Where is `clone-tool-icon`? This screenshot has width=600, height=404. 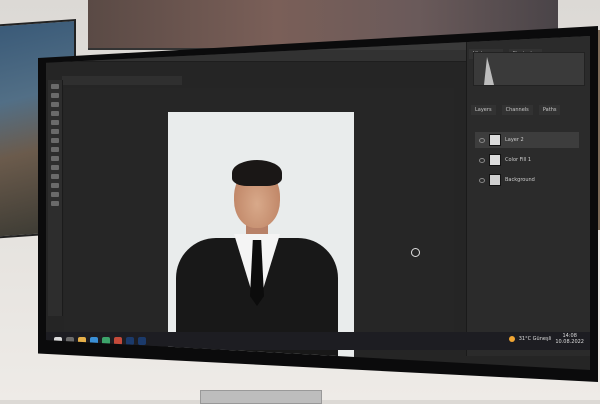 clone-tool-icon is located at coordinates (55, 158).